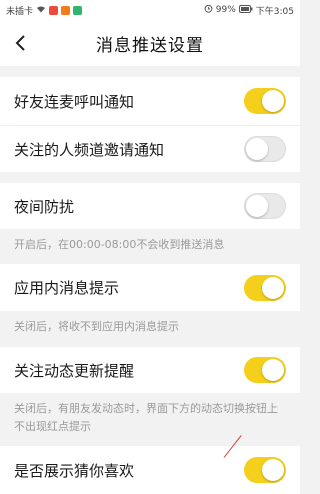  I want to click on carrier-text: 未插卡, so click(20, 11).